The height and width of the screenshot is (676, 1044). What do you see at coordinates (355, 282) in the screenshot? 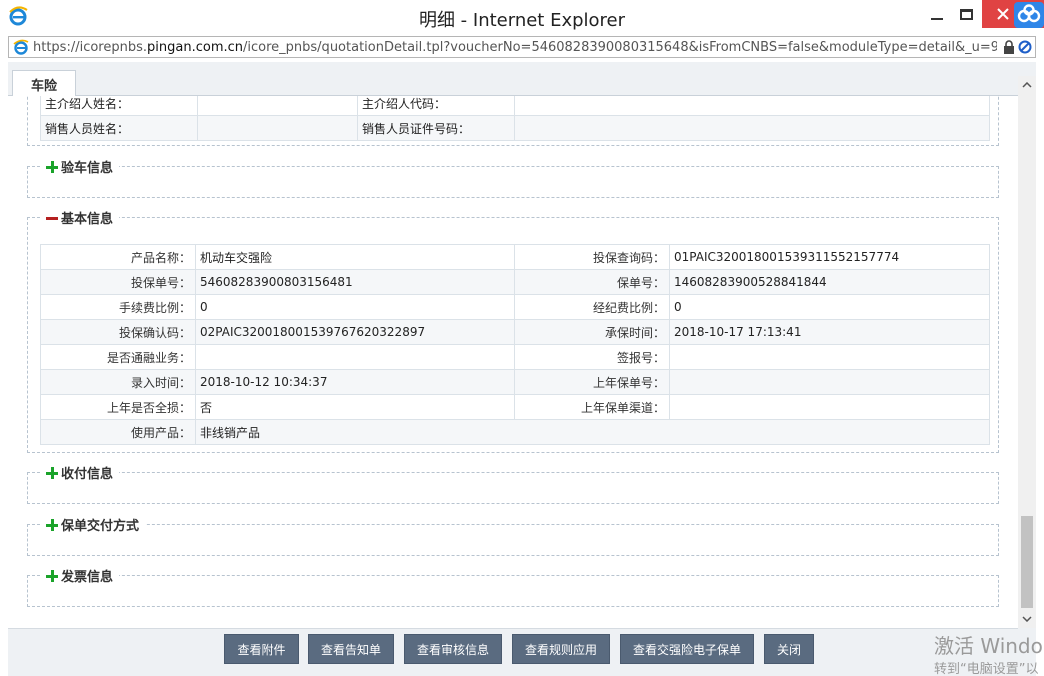
I see `application-no-value: 5460828390080315648​1` at bounding box center [355, 282].